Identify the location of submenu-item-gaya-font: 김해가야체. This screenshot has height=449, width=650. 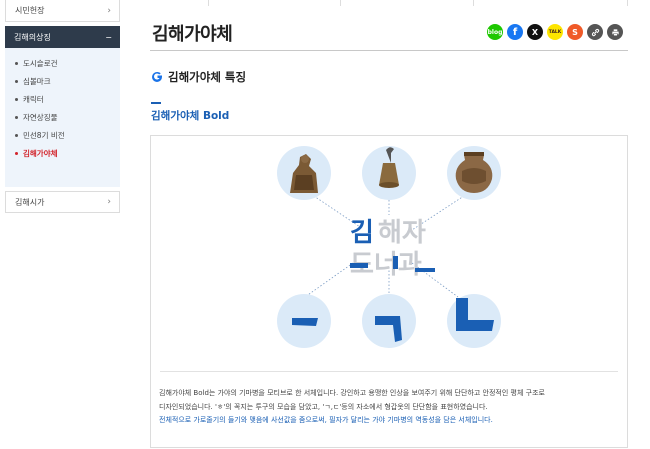
(62, 153).